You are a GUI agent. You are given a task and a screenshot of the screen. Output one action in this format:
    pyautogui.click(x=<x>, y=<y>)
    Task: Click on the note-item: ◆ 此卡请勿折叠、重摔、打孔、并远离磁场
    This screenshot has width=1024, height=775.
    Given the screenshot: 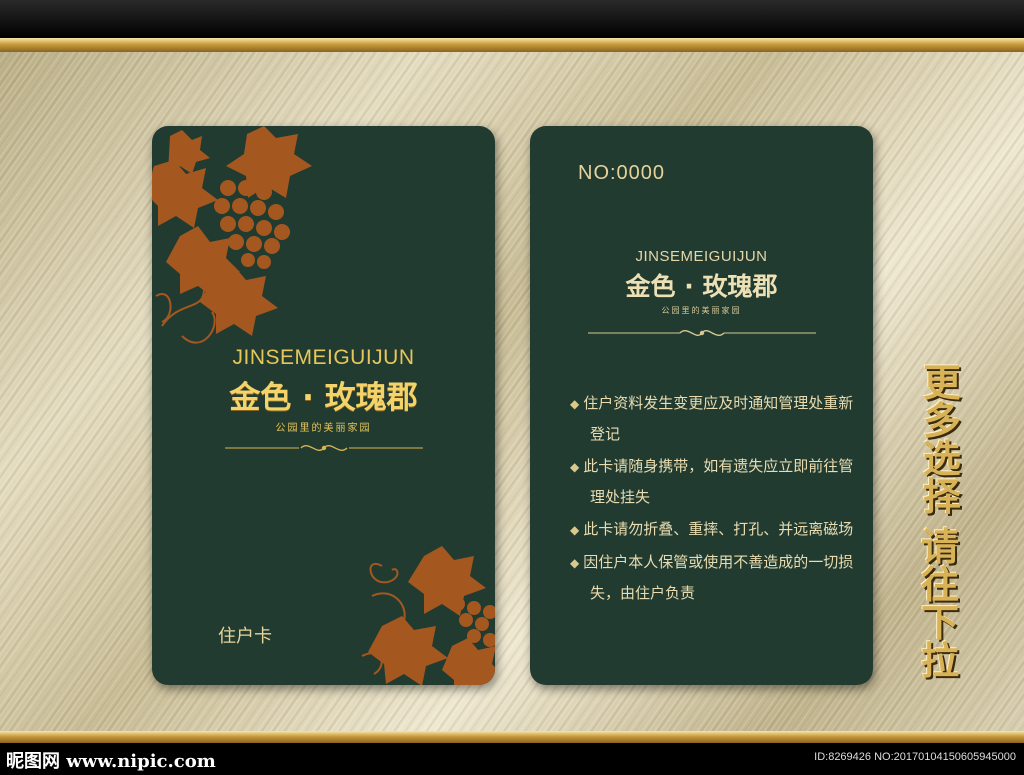 What is the action you would take?
    pyautogui.click(x=712, y=529)
    